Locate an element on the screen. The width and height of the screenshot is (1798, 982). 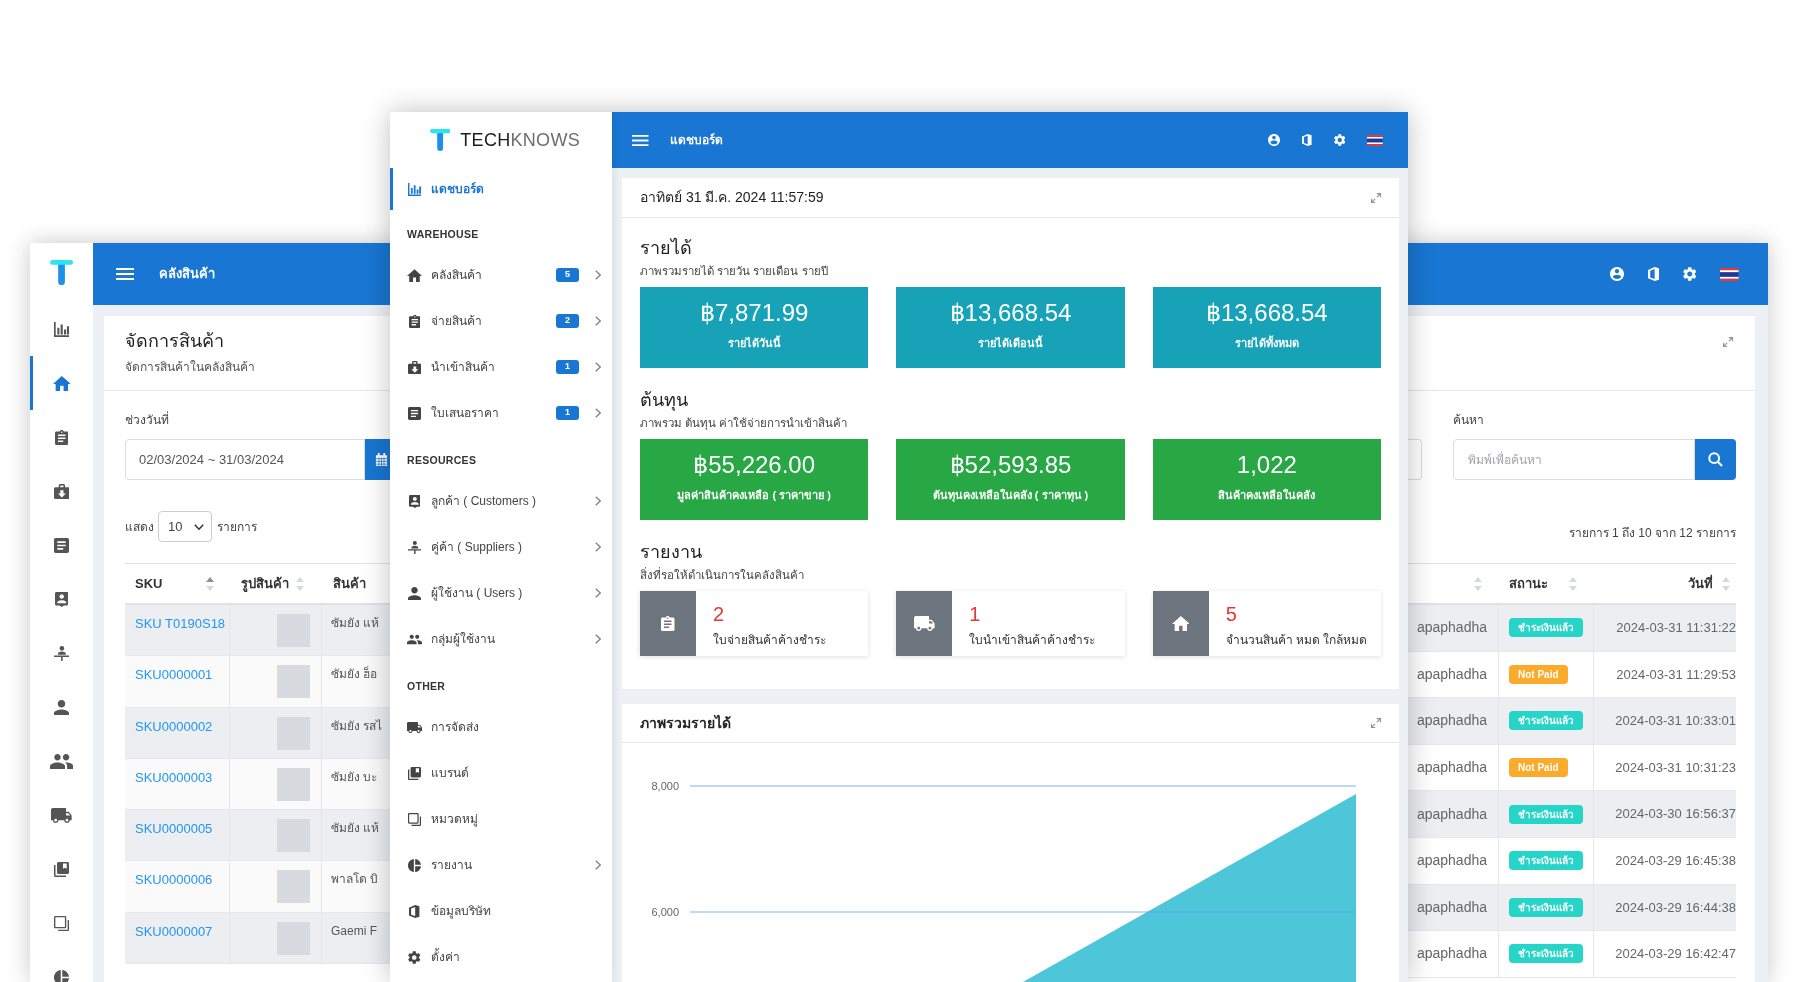
sidebar-item: ข้อมูลบริษัท is located at coordinates (501, 911).